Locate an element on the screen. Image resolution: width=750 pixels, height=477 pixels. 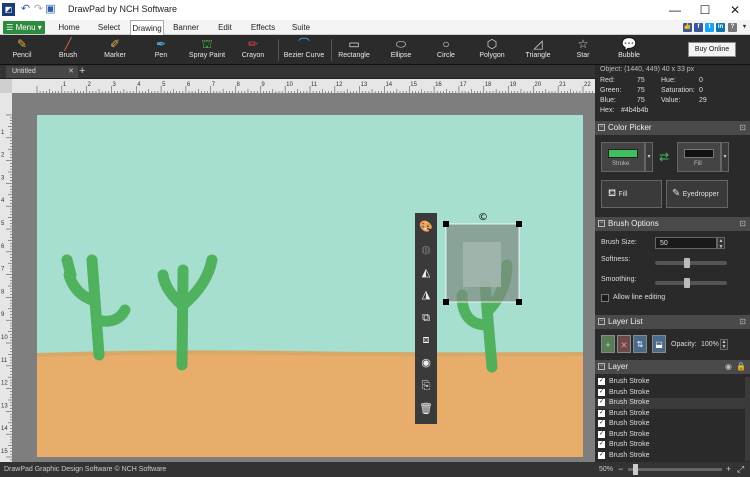
line-editing-checkbox is located at coordinates (605, 298).